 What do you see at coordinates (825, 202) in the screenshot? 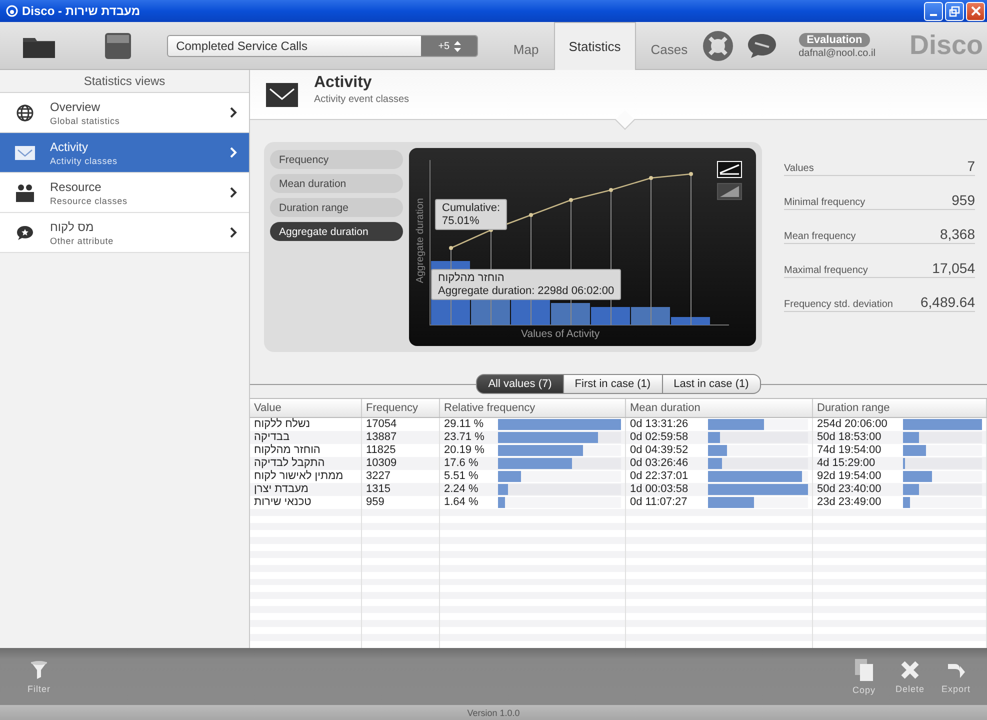
I see `stat-label: Minimal frequency` at bounding box center [825, 202].